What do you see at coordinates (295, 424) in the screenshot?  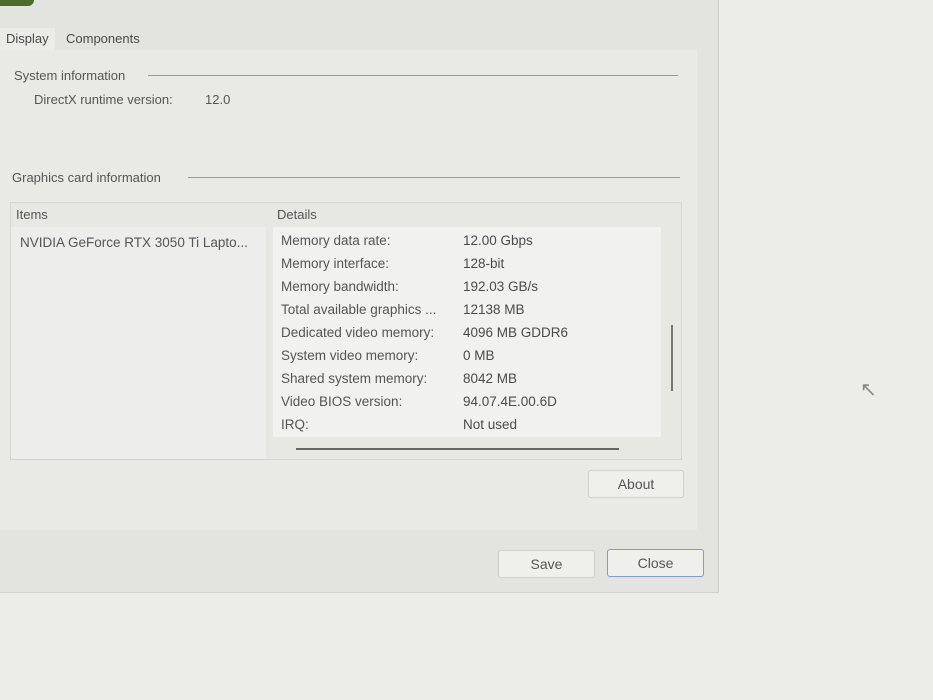 I see `detail-key: IRQ:` at bounding box center [295, 424].